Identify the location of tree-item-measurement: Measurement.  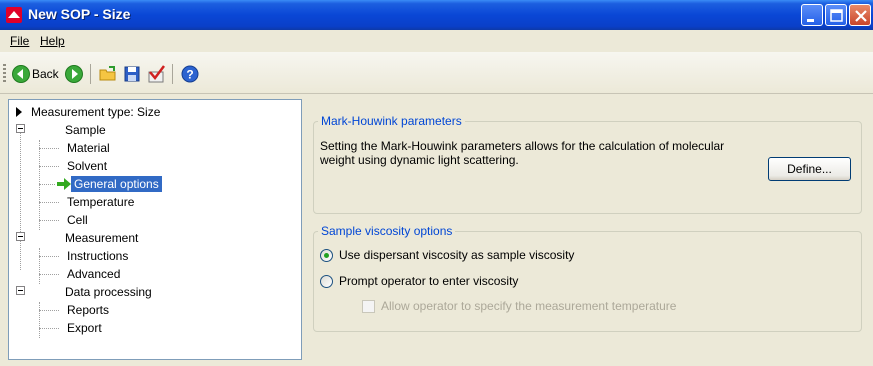
(101, 238).